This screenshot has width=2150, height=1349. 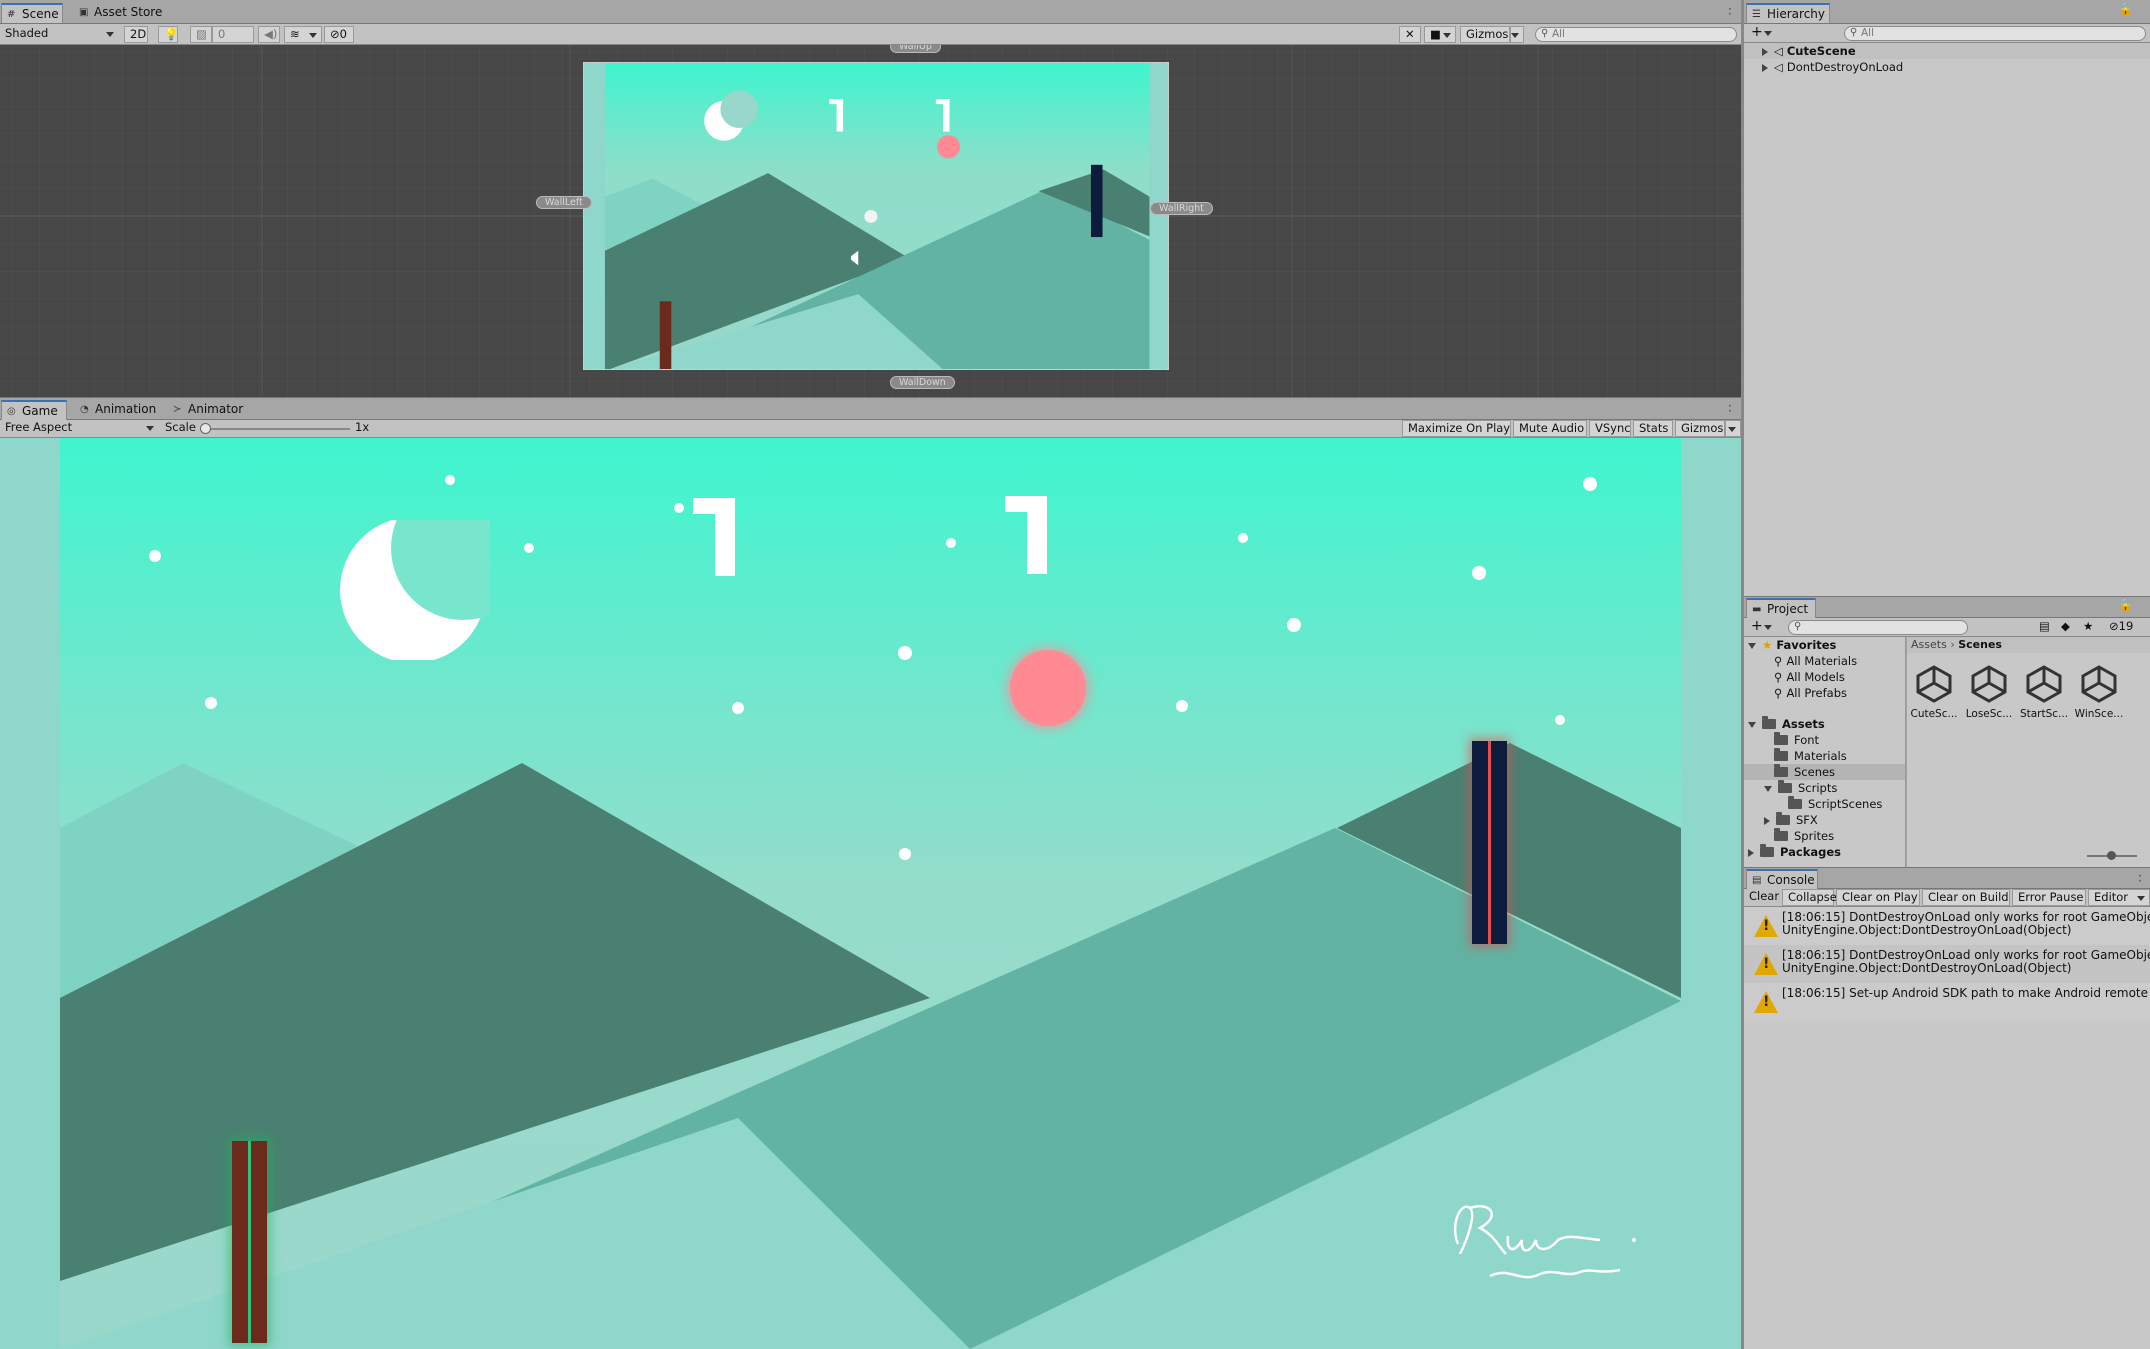 What do you see at coordinates (1824, 851) in the screenshot?
I see `packages-header: Packages` at bounding box center [1824, 851].